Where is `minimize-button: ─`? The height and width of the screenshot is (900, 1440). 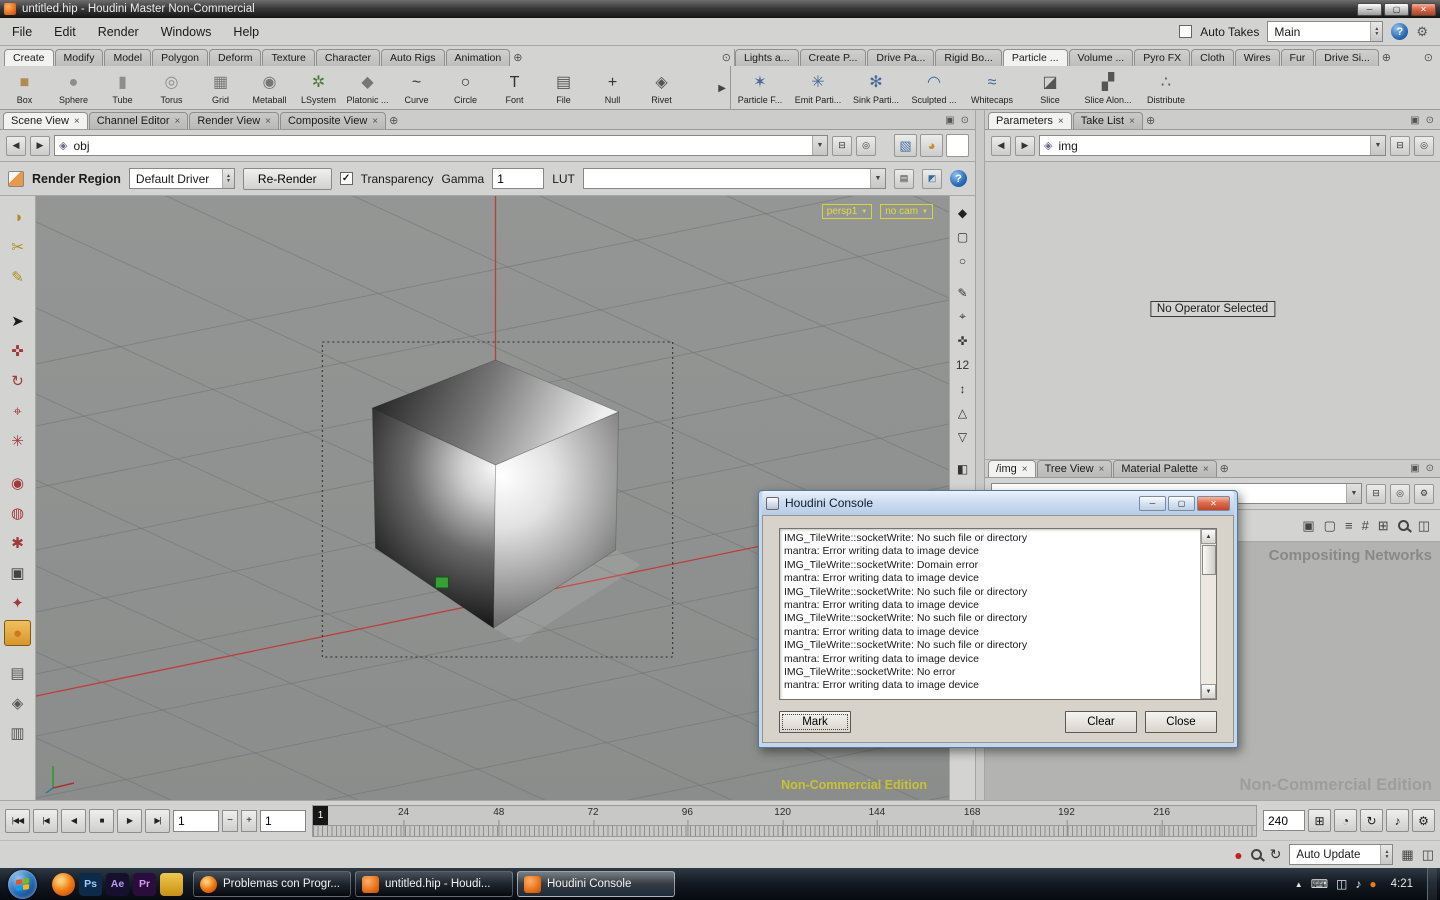
minimize-button: ─ is located at coordinates (1369, 9).